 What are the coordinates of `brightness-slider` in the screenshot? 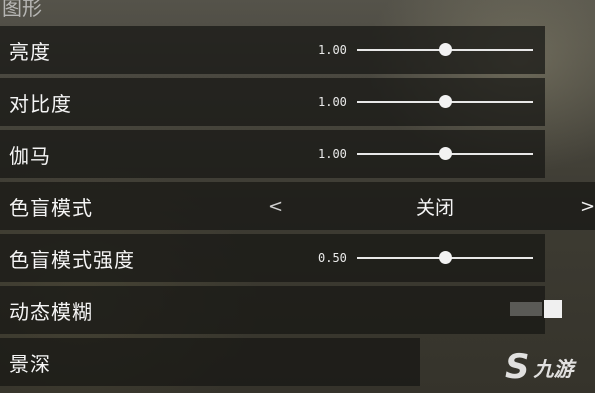 It's located at (445, 49).